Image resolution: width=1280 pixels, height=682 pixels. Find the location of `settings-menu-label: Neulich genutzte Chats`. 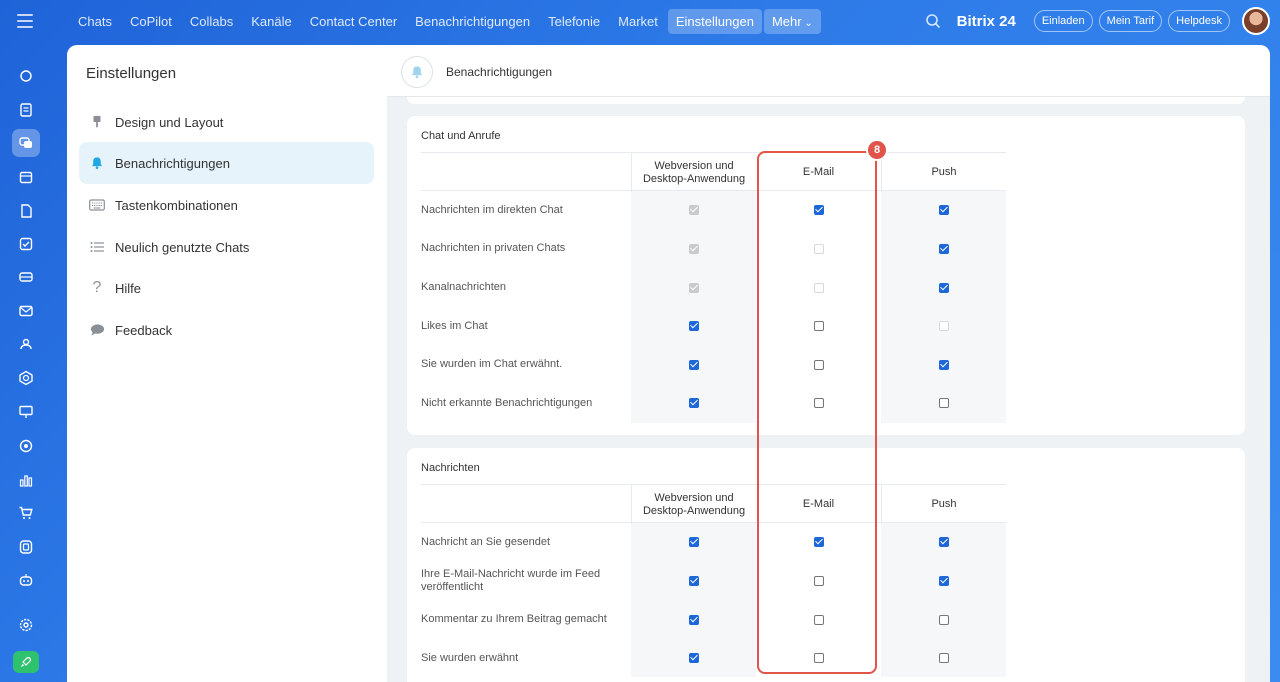

settings-menu-label: Neulich genutzte Chats is located at coordinates (182, 247).